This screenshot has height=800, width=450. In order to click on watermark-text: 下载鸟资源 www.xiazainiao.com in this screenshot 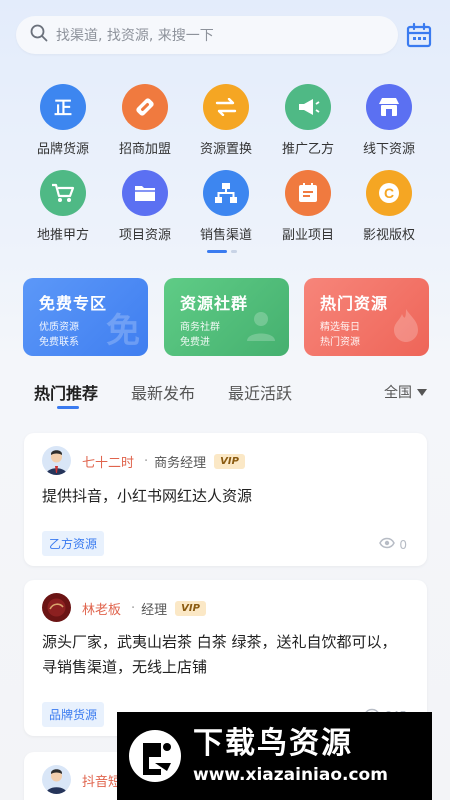, I will do `click(290, 756)`.